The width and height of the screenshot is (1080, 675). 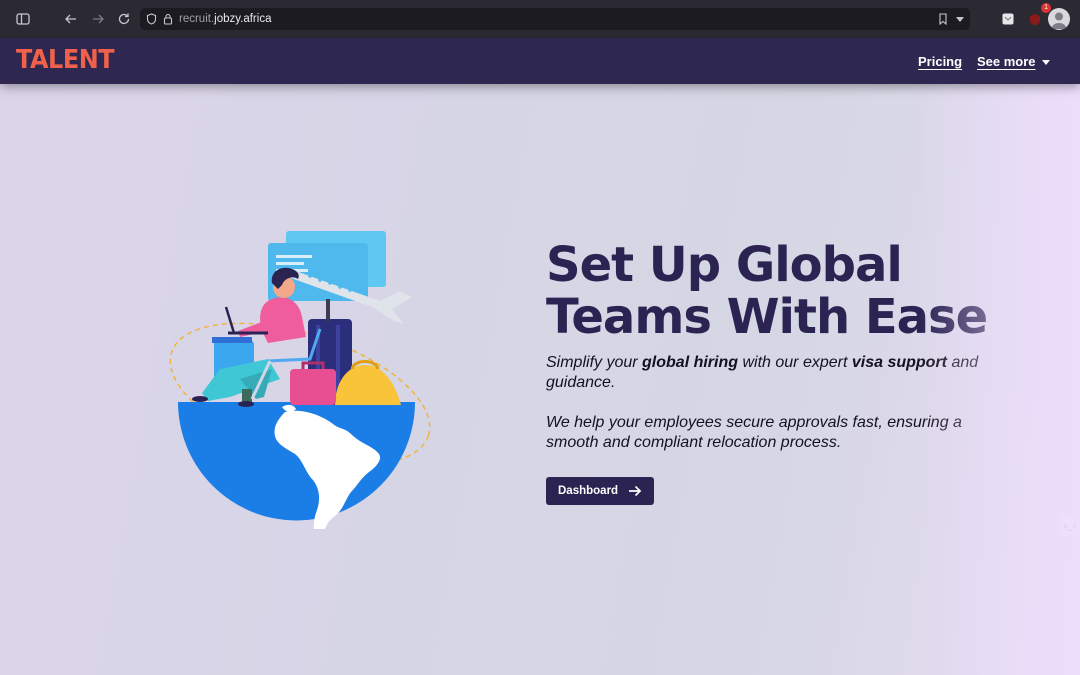 What do you see at coordinates (1070, 526) in the screenshot?
I see `side-feedback-widget: >_<` at bounding box center [1070, 526].